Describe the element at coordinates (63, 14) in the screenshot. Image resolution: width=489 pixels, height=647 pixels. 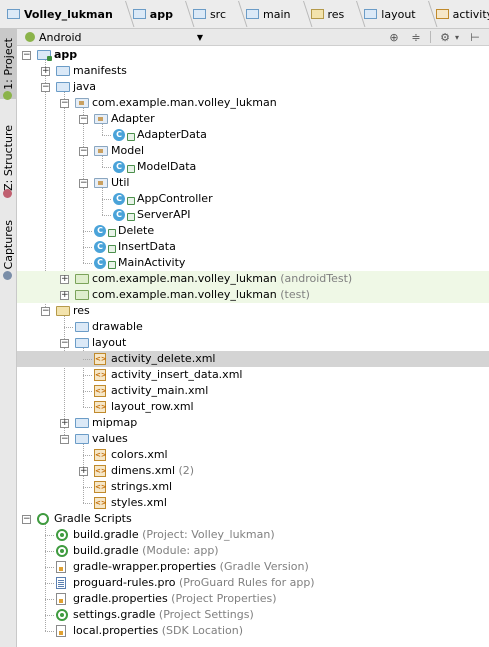
I see `breadcrumb-item: Volley_lukman` at that location.